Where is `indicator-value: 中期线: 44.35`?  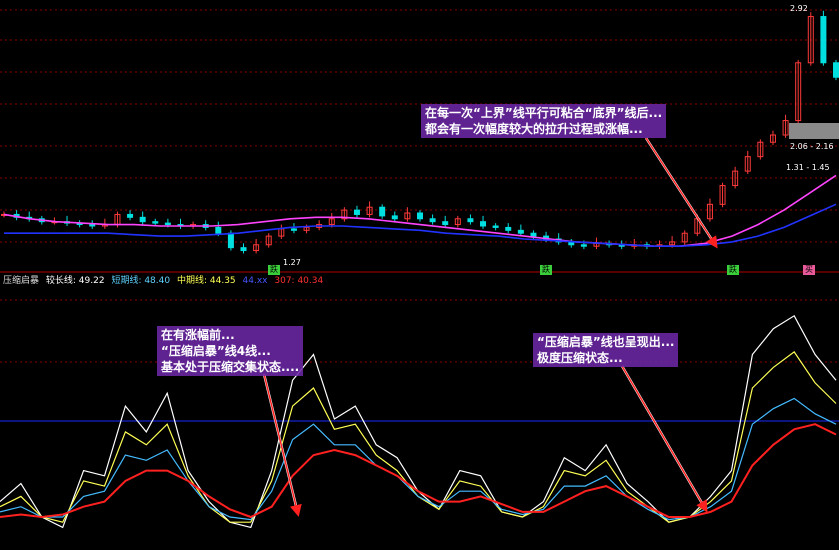 indicator-value: 中期线: 44.35 is located at coordinates (206, 281).